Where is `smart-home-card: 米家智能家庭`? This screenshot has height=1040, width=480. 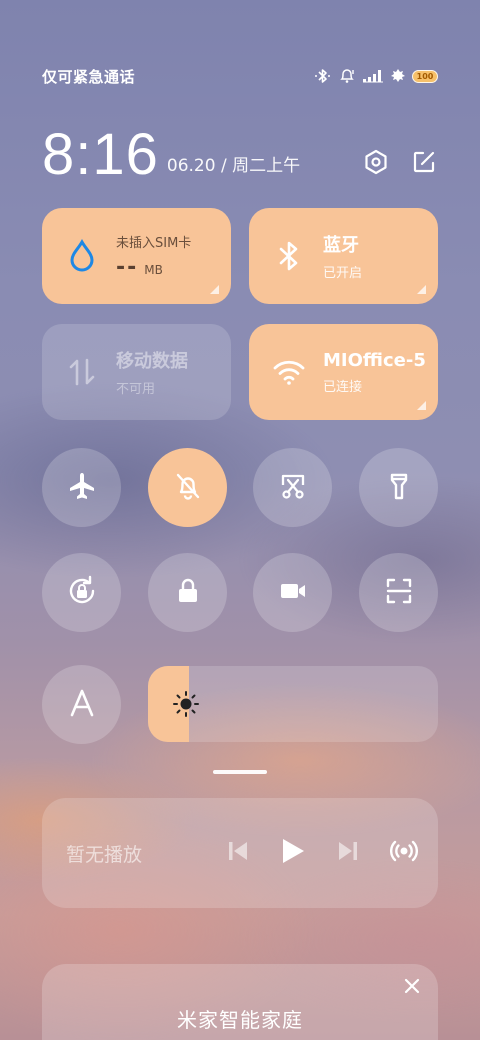
smart-home-card: 米家智能家庭 is located at coordinates (240, 1002).